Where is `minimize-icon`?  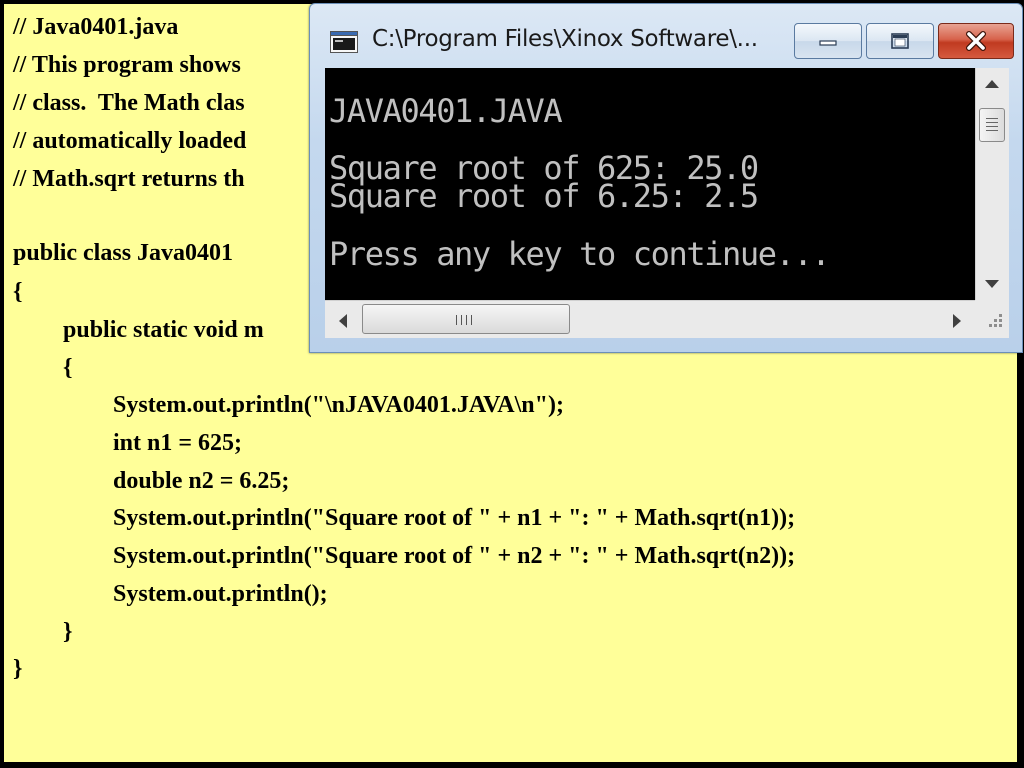 minimize-icon is located at coordinates (828, 43).